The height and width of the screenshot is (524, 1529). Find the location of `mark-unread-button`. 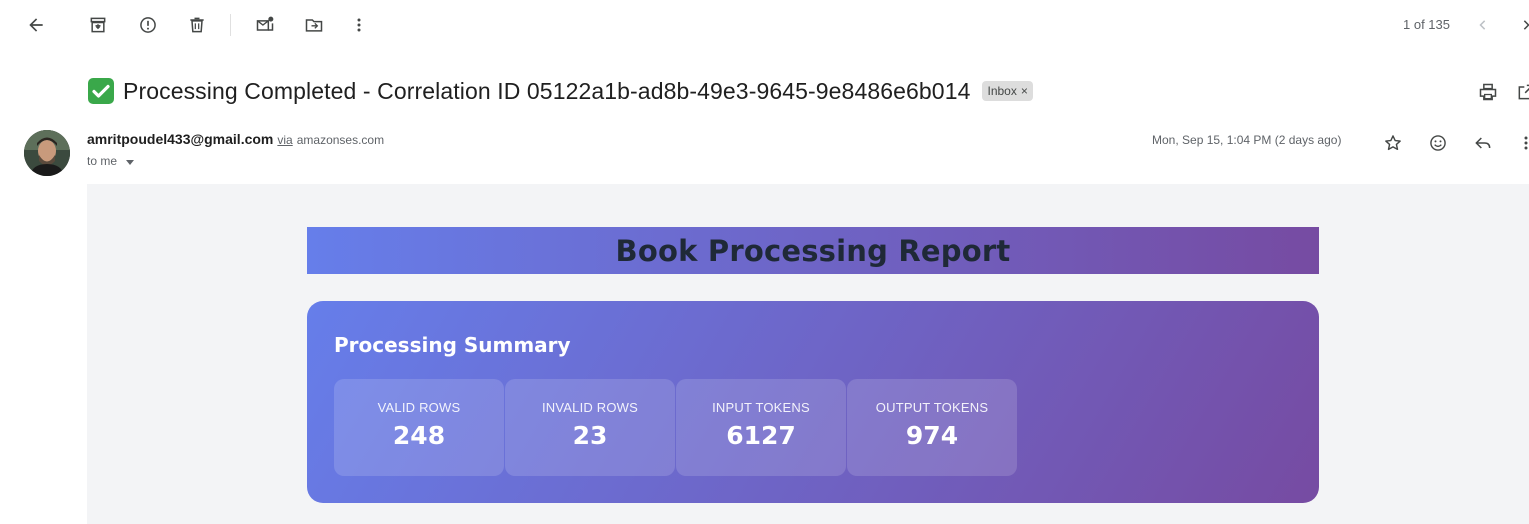

mark-unread-button is located at coordinates (265, 25).